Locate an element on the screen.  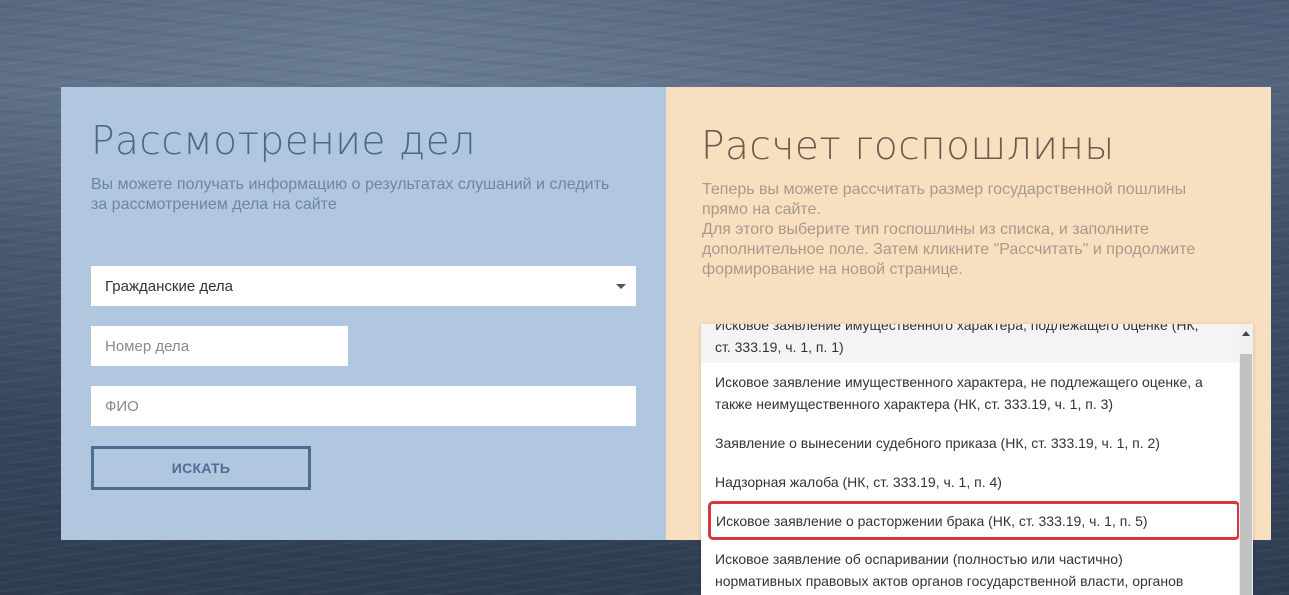
case-review-title: Рассмотрение дел is located at coordinates (283, 141).